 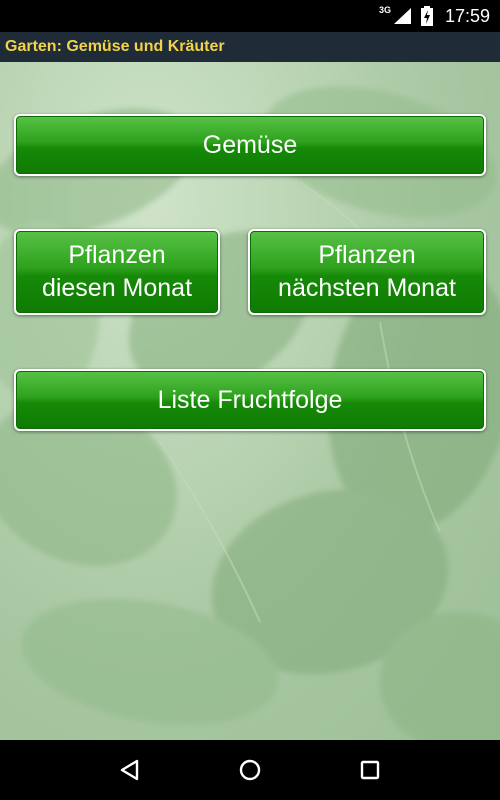 I want to click on navigation-bar, so click(x=250, y=770).